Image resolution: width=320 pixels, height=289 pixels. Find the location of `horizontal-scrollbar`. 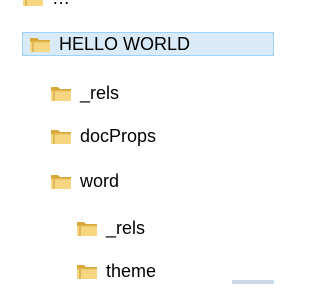

horizontal-scrollbar is located at coordinates (253, 282).